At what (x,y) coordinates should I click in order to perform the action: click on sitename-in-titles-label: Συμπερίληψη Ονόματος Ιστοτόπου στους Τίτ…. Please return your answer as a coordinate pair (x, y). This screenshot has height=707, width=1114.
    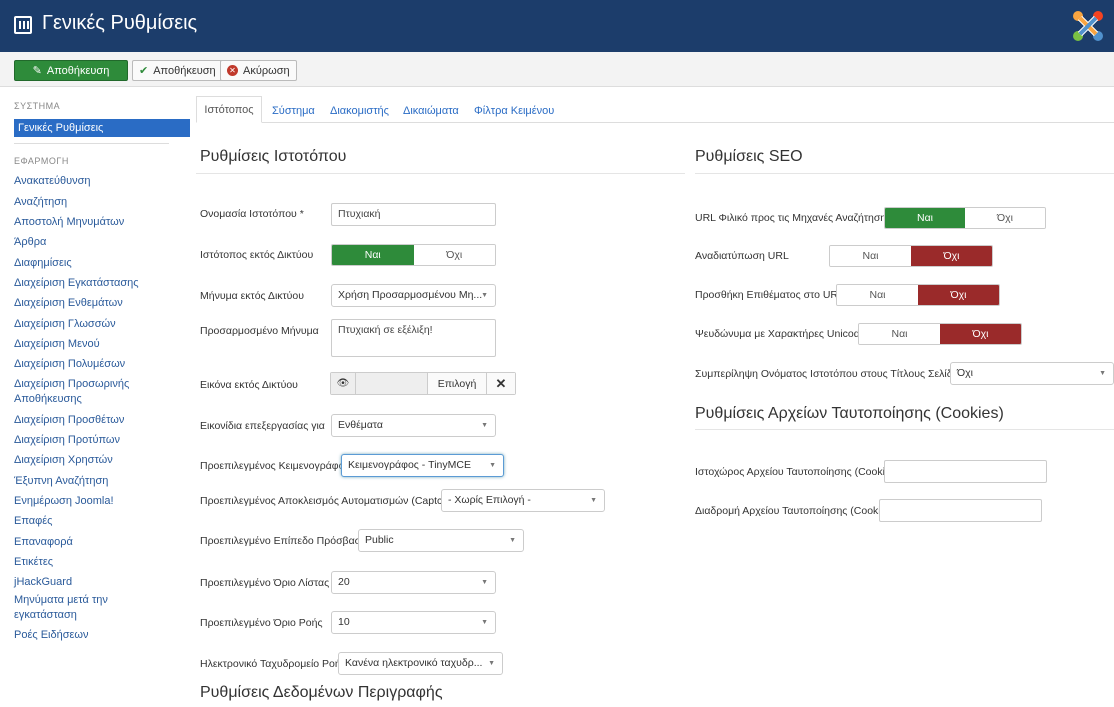
    Looking at the image, I should click on (831, 374).